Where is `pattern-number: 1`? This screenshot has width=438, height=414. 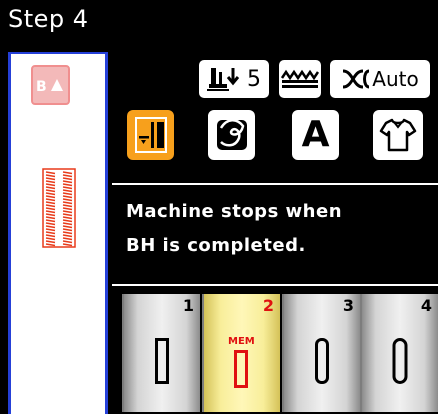 pattern-number: 1 is located at coordinates (188, 305).